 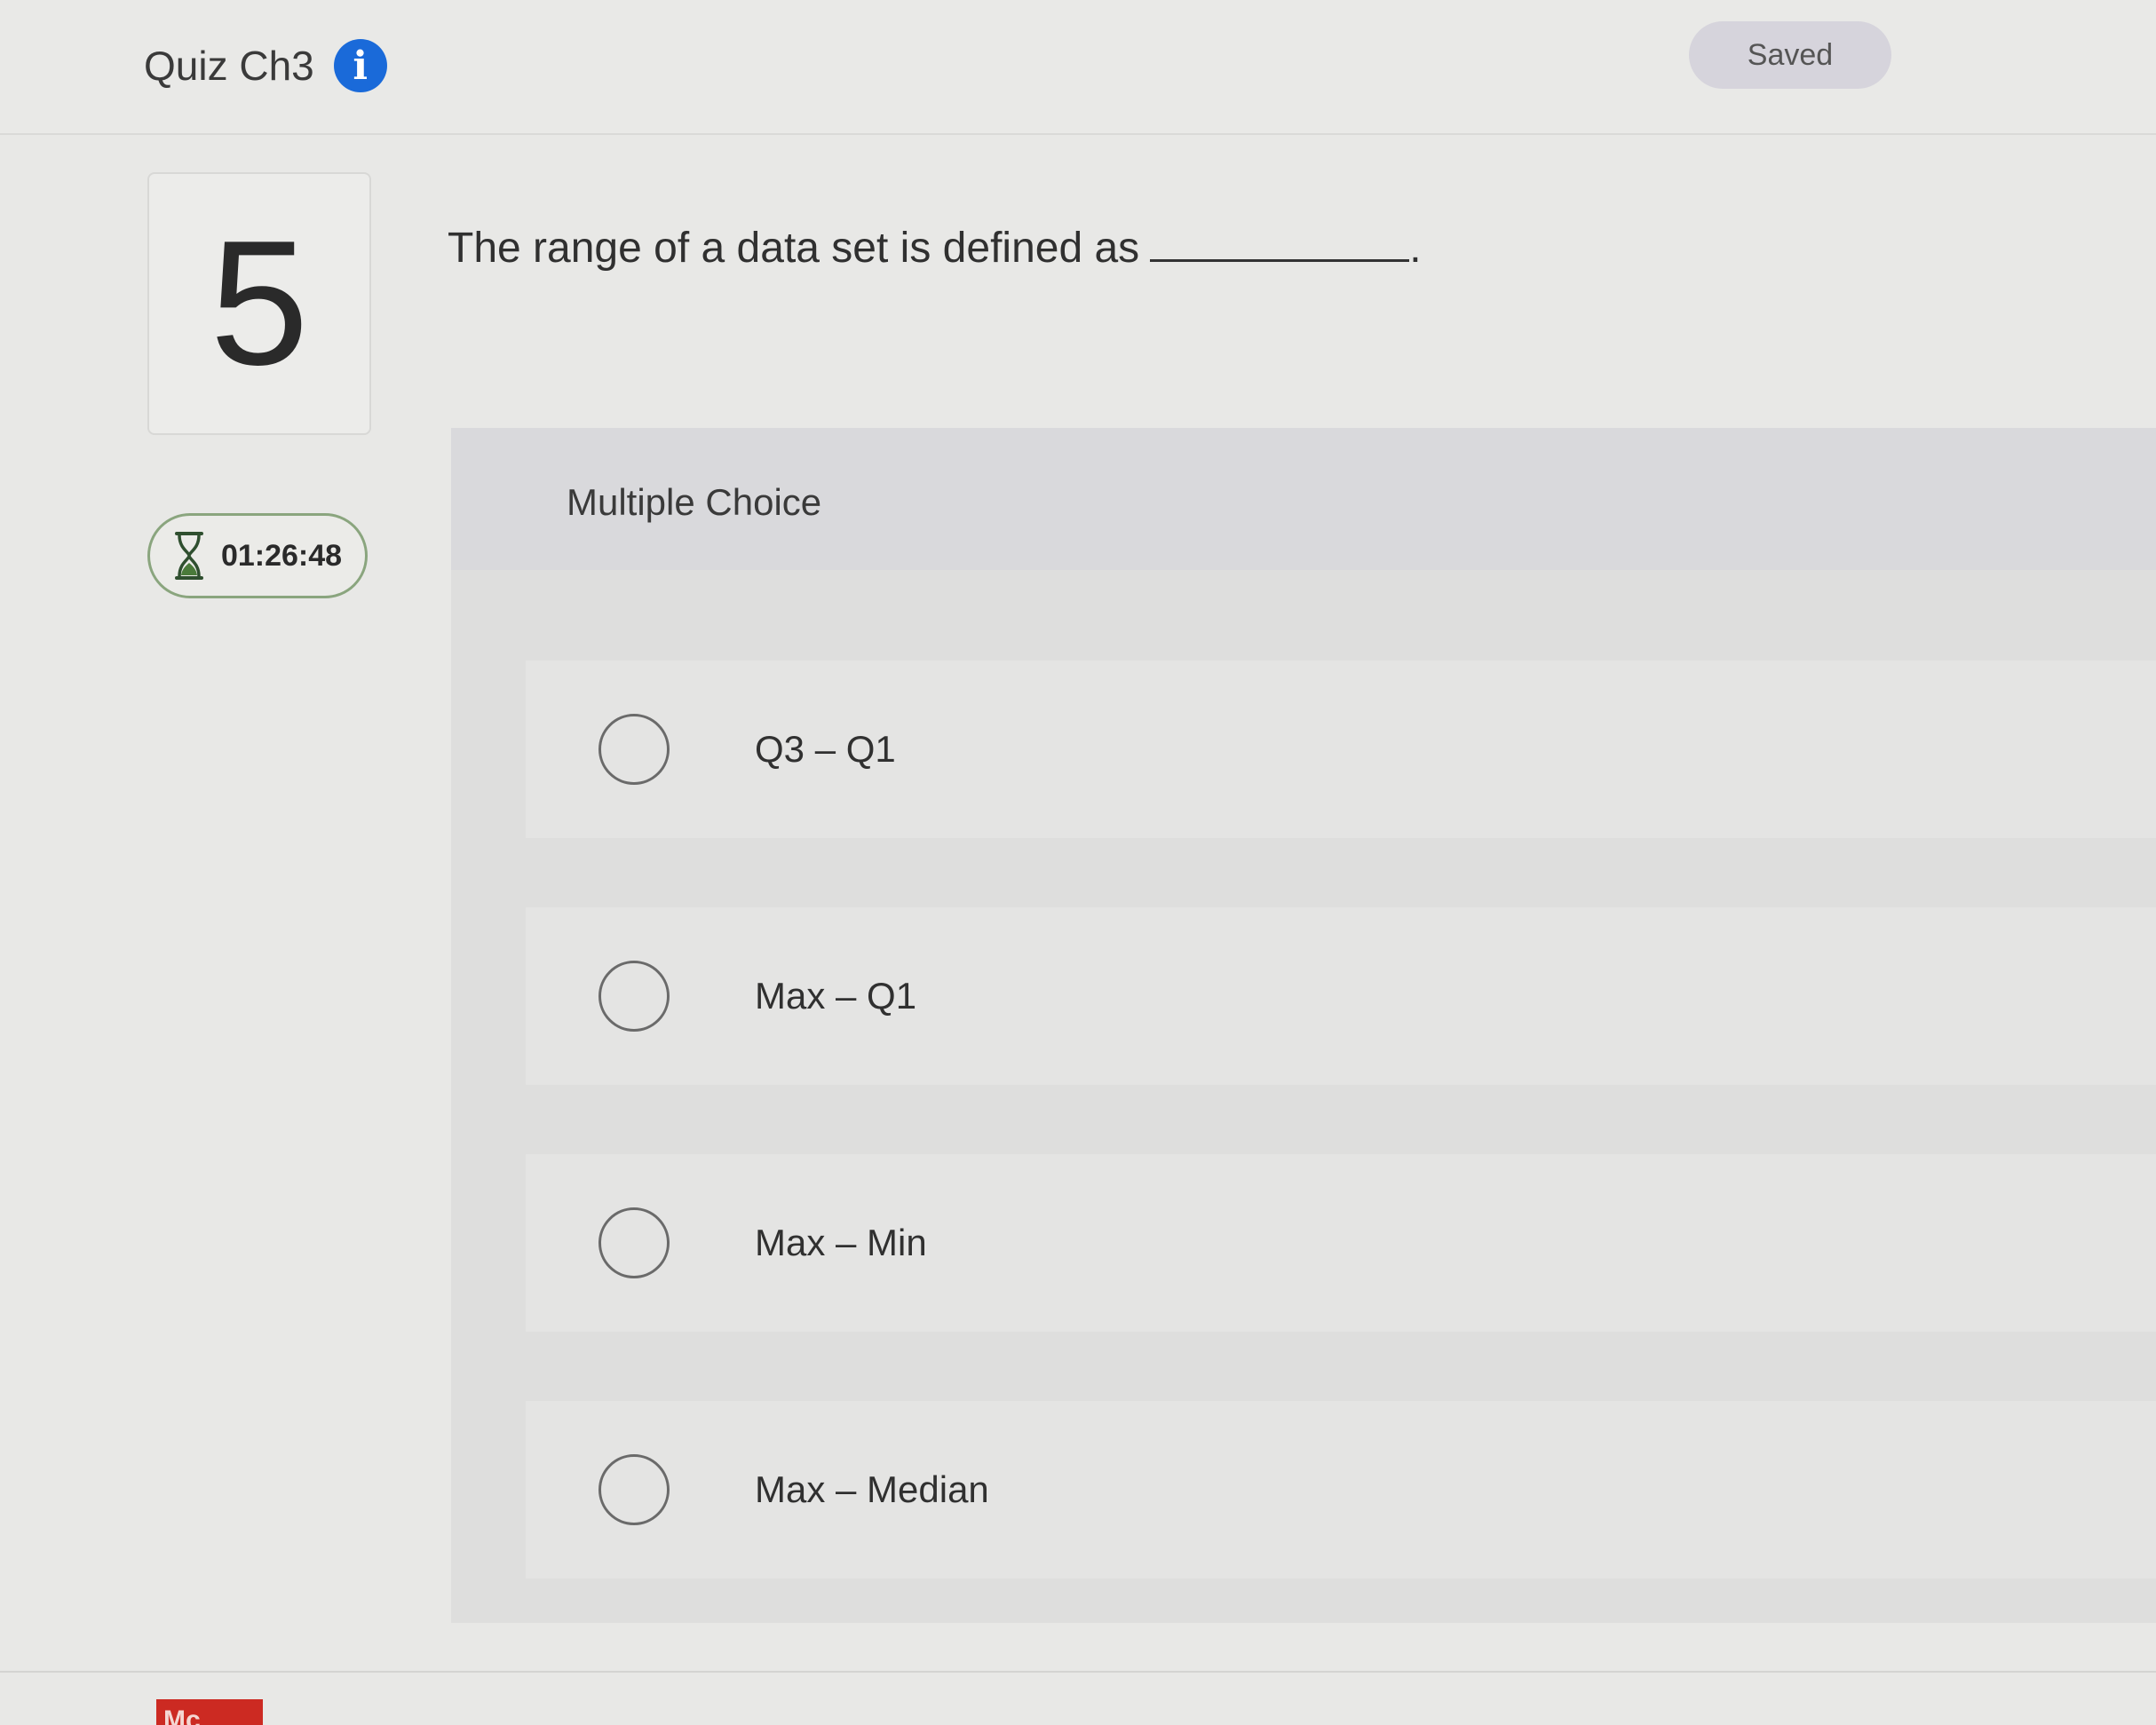 I want to click on question-type-label: Multiple Choice, so click(x=694, y=502).